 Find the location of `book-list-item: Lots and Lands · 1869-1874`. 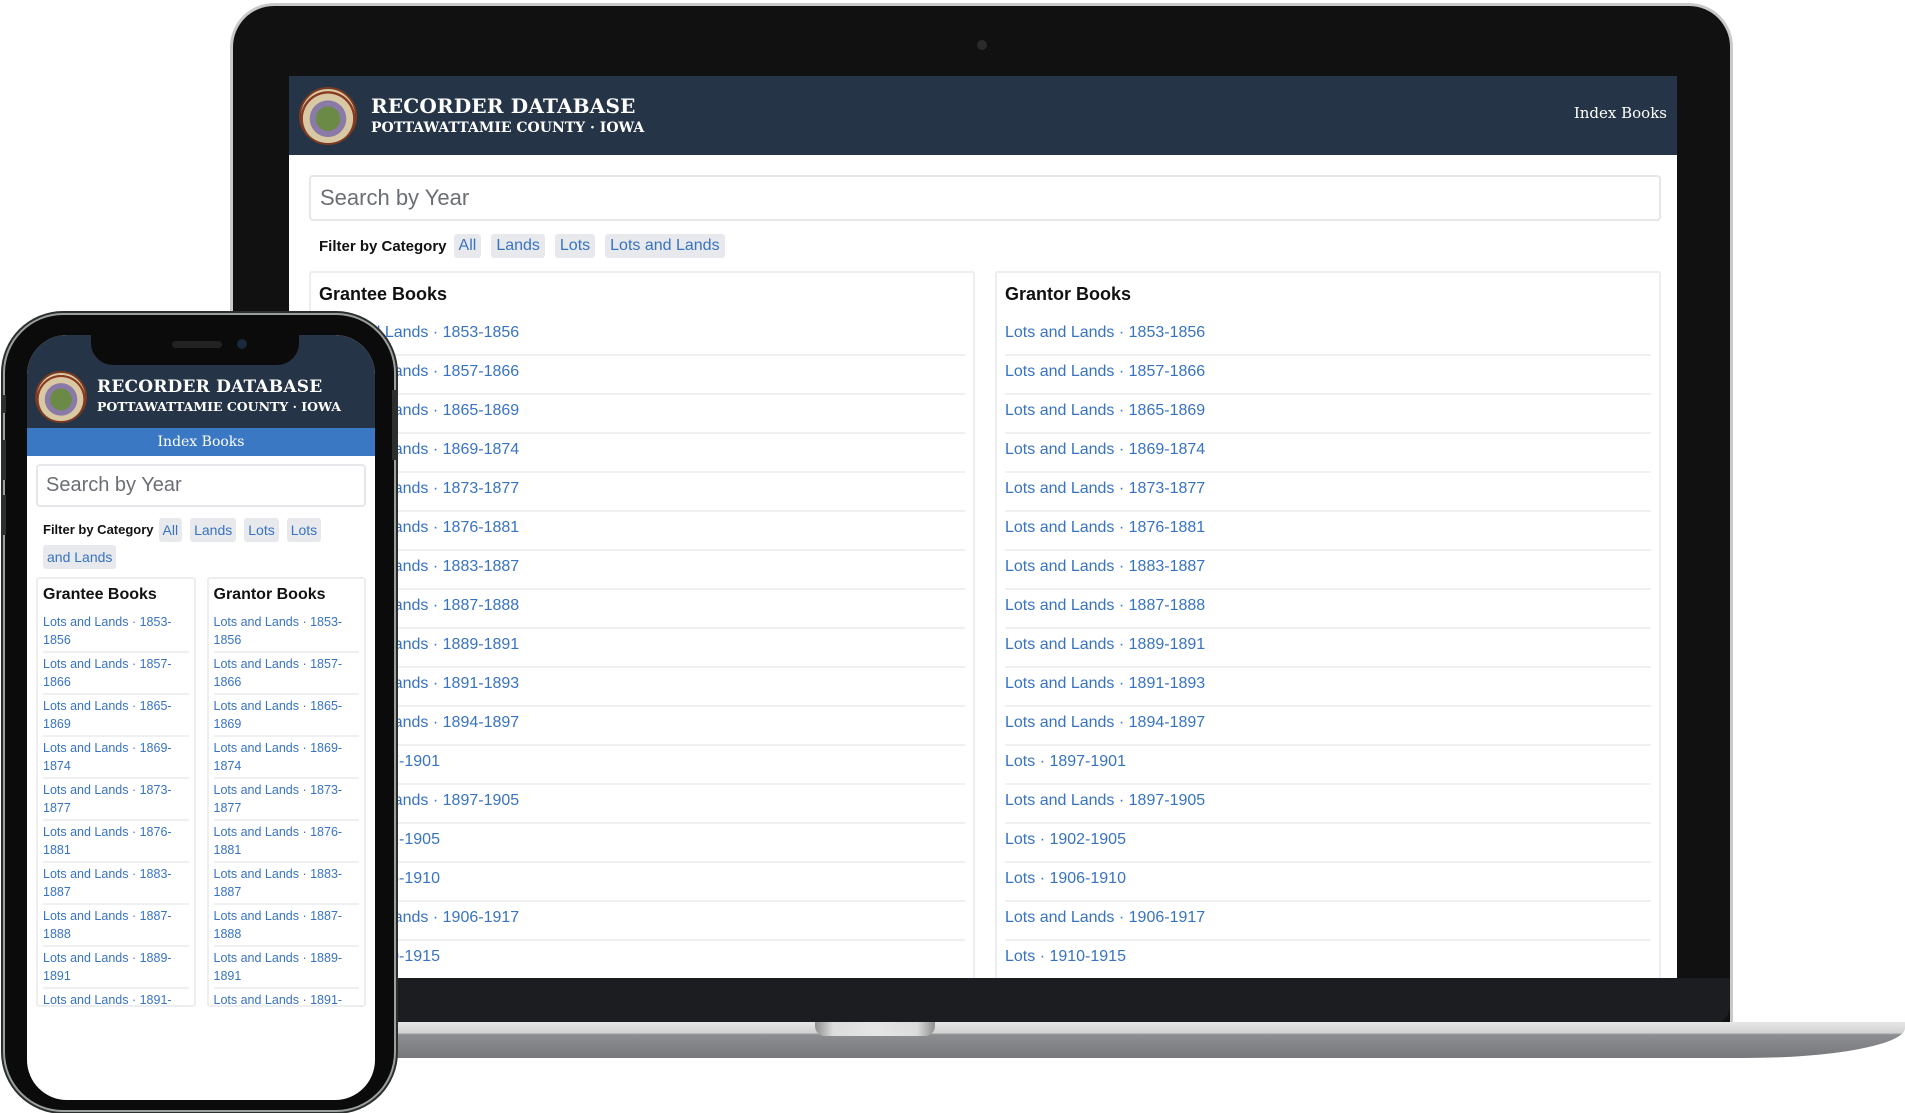

book-list-item: Lots and Lands · 1869-1874 is located at coordinates (286, 758).